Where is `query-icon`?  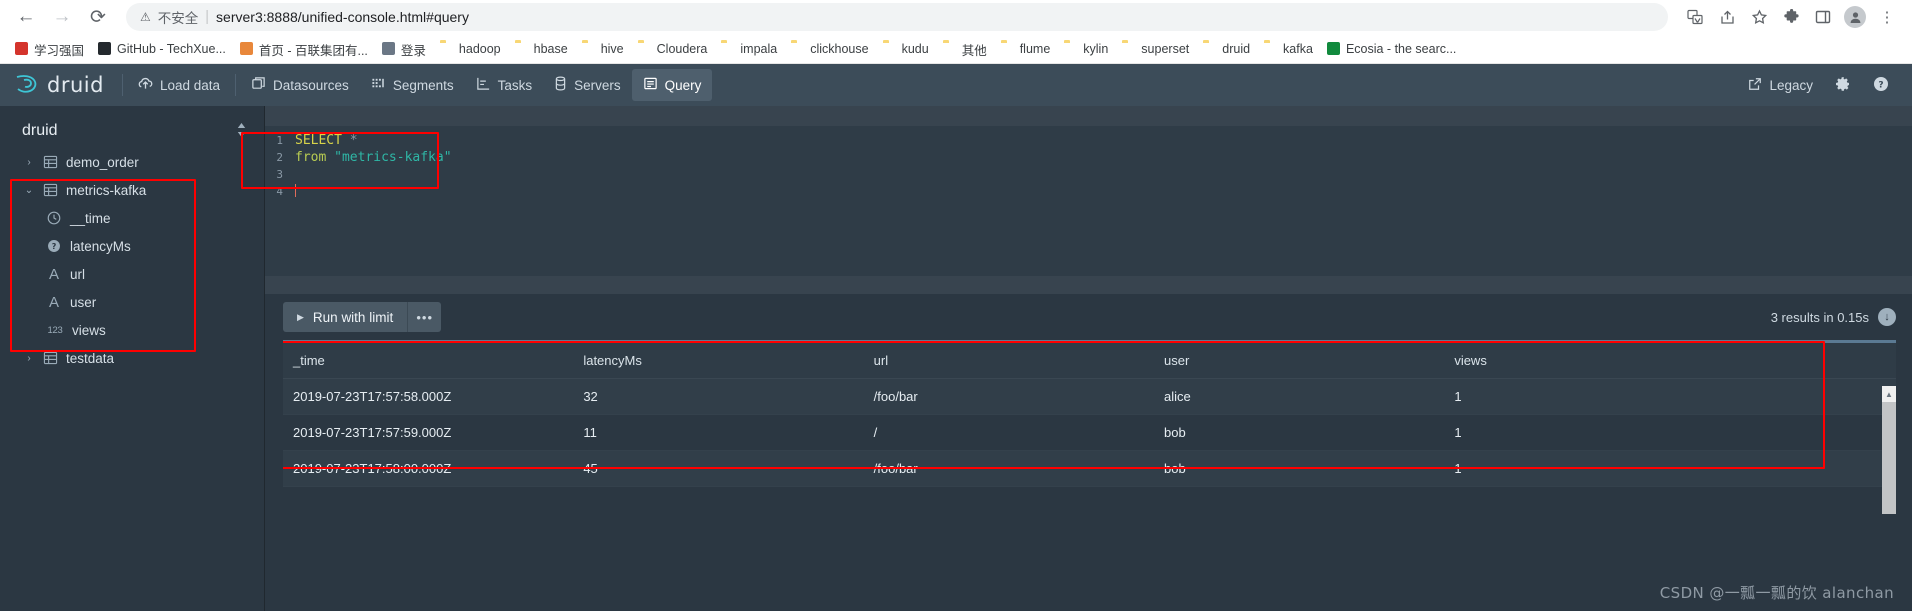 query-icon is located at coordinates (650, 85).